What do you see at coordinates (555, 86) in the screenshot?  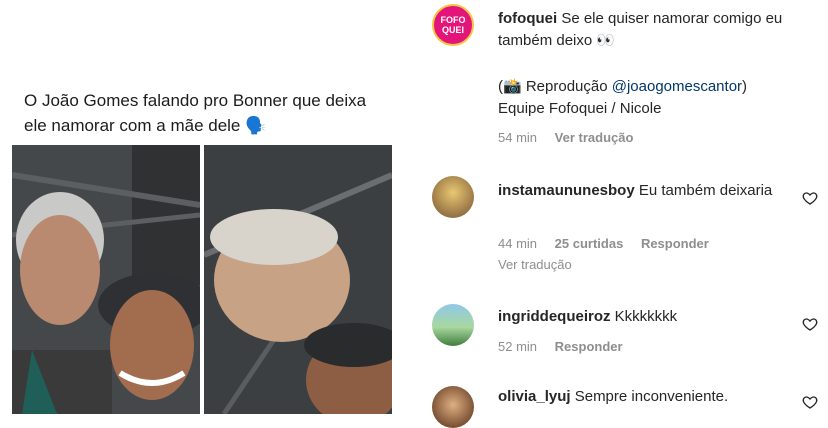 I see `comment-extra-line-1: (📸 Reprodução` at bounding box center [555, 86].